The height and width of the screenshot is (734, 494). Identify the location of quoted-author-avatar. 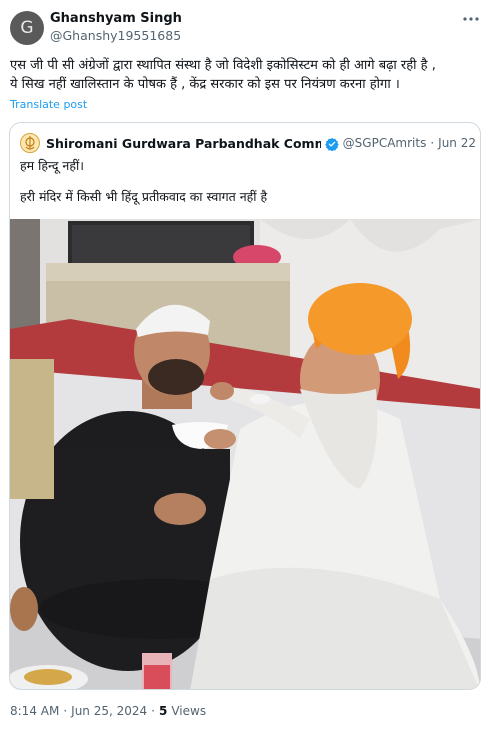
(30, 143).